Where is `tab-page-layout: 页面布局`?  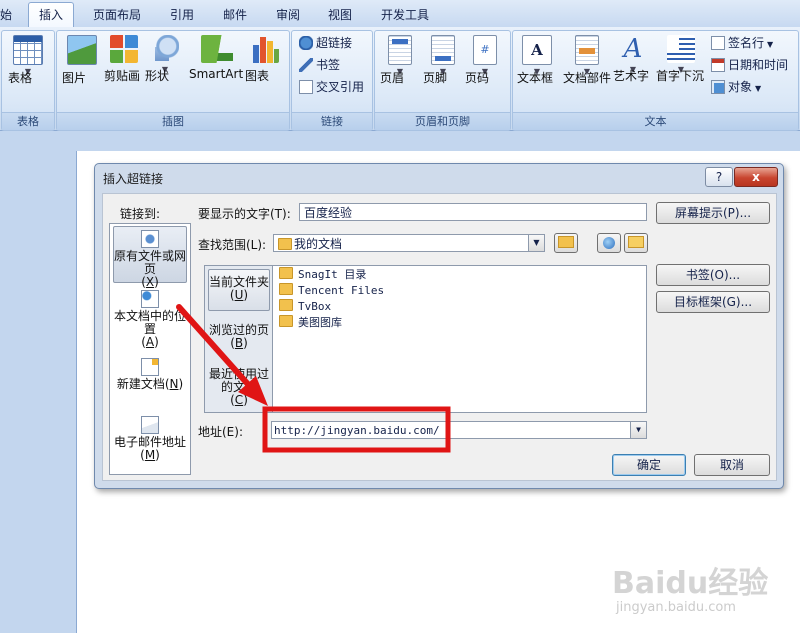
tab-page-layout: 页面布局 is located at coordinates (117, 15).